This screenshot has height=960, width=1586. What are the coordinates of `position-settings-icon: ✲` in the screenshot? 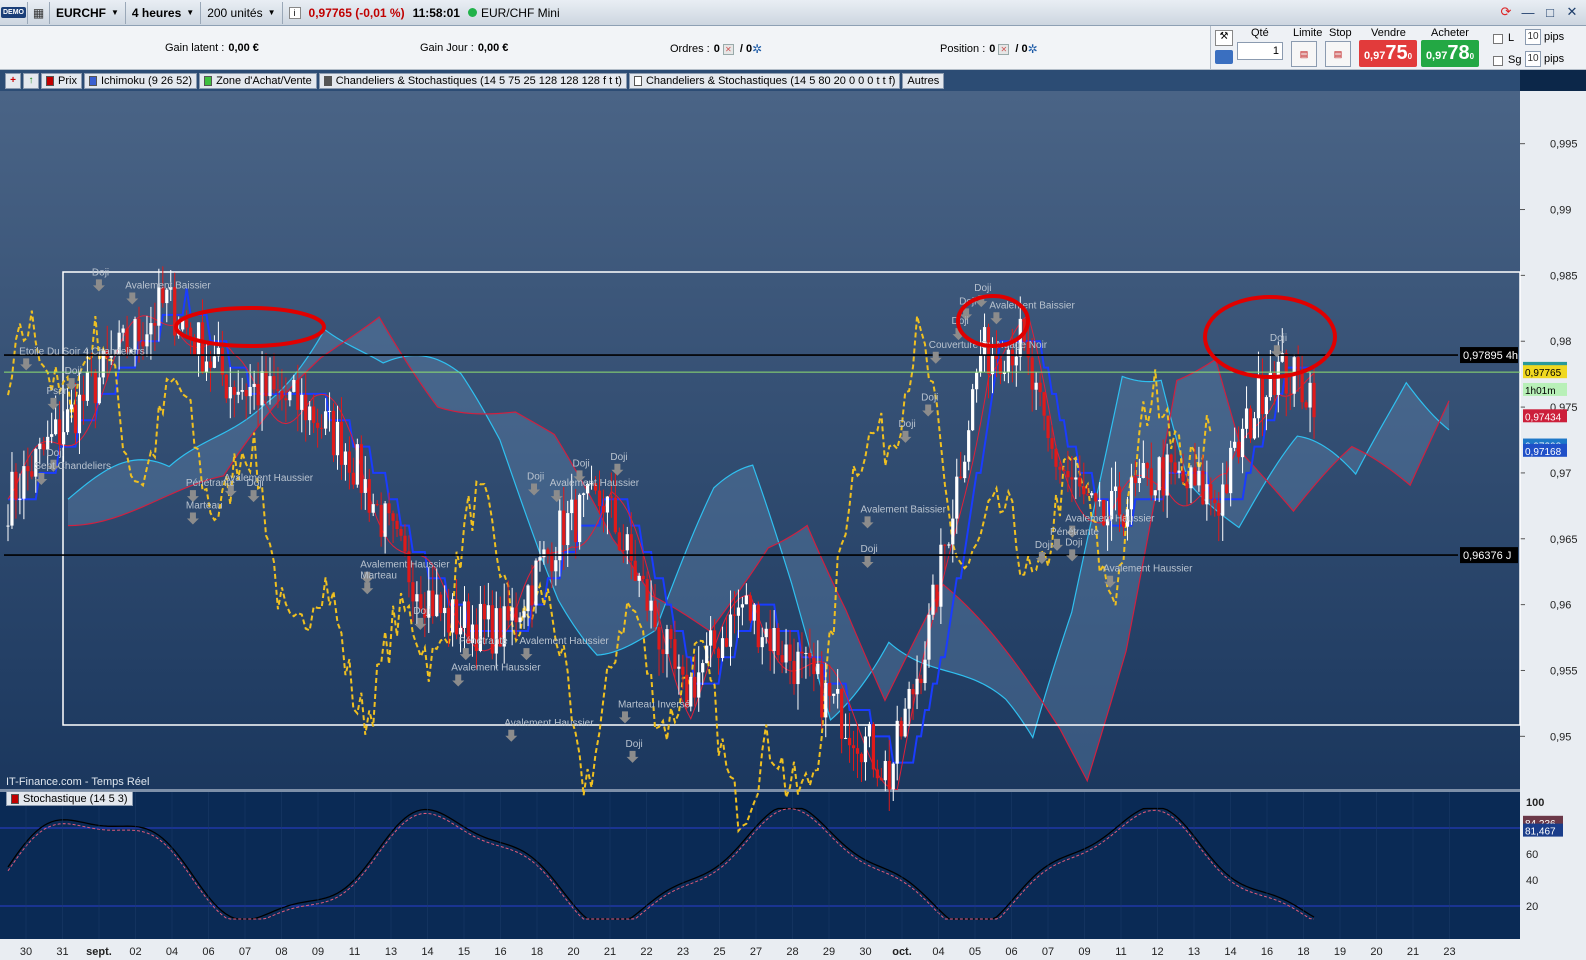 It's located at (1033, 49).